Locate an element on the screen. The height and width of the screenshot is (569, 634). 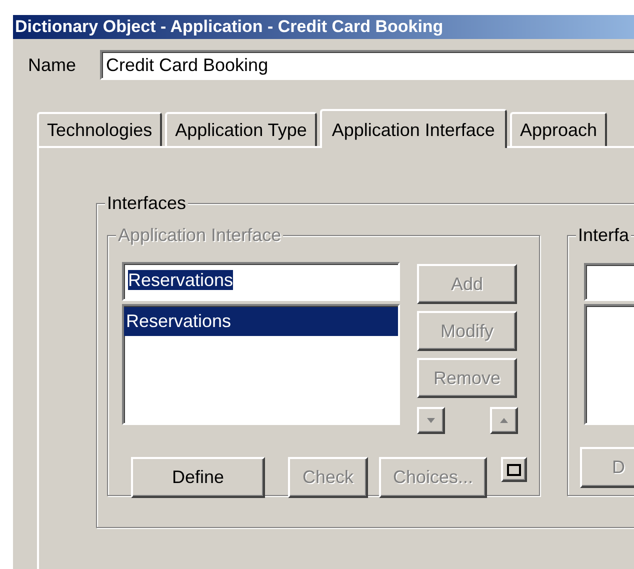
window-title: Dictionary Object - Application - Credit Card Booking is located at coordinates (323, 27).